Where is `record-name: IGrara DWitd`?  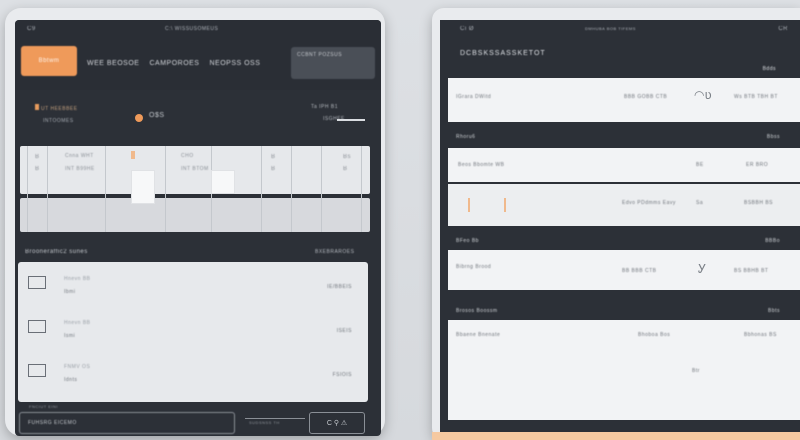 record-name: IGrara DWitd is located at coordinates (474, 97).